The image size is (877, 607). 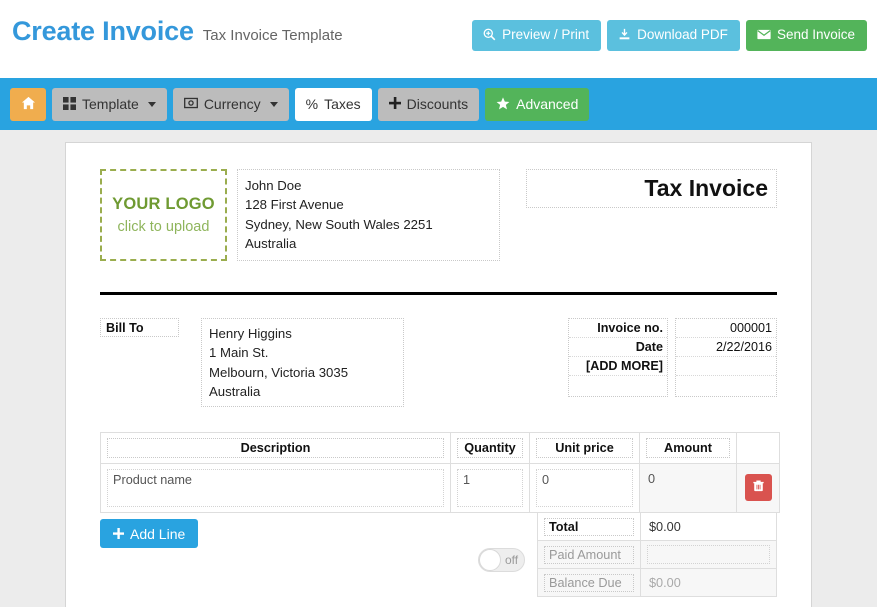 I want to click on tab-currency-label: Currency, so click(x=232, y=104).